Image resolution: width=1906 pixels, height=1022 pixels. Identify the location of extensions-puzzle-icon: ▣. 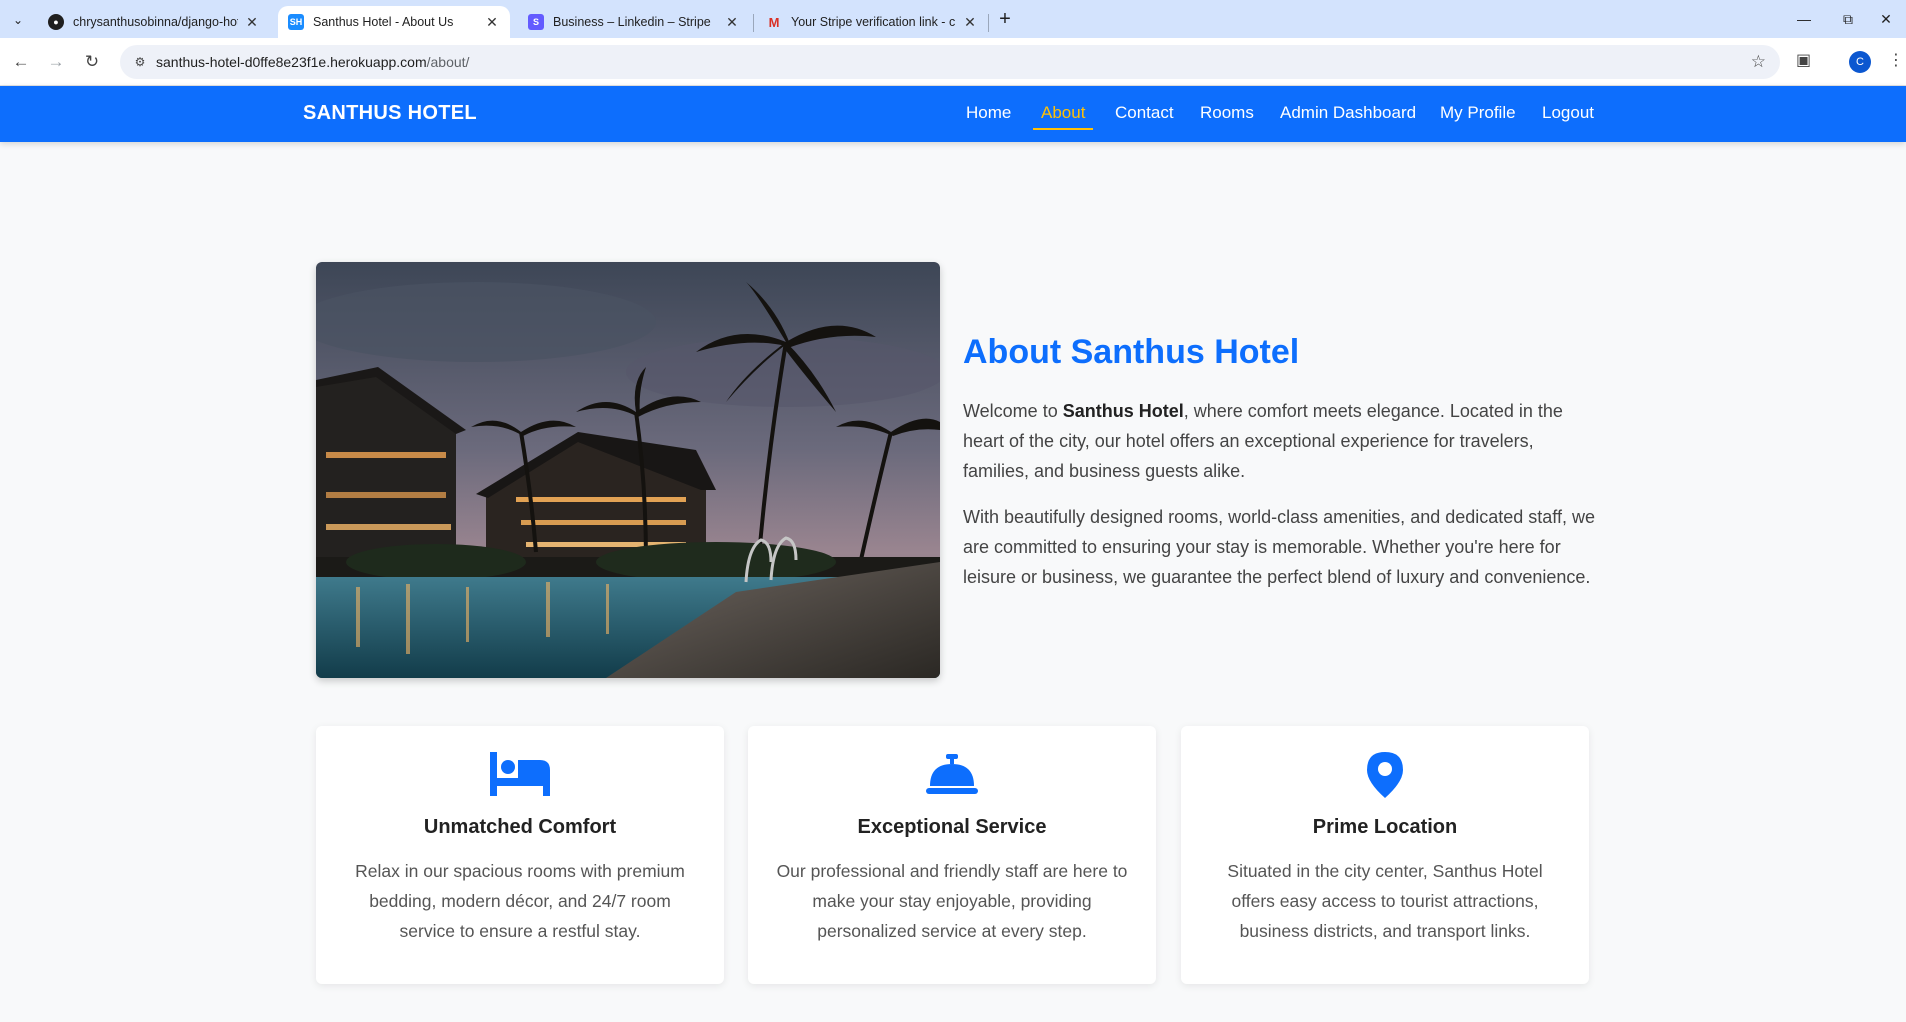
(1803, 60).